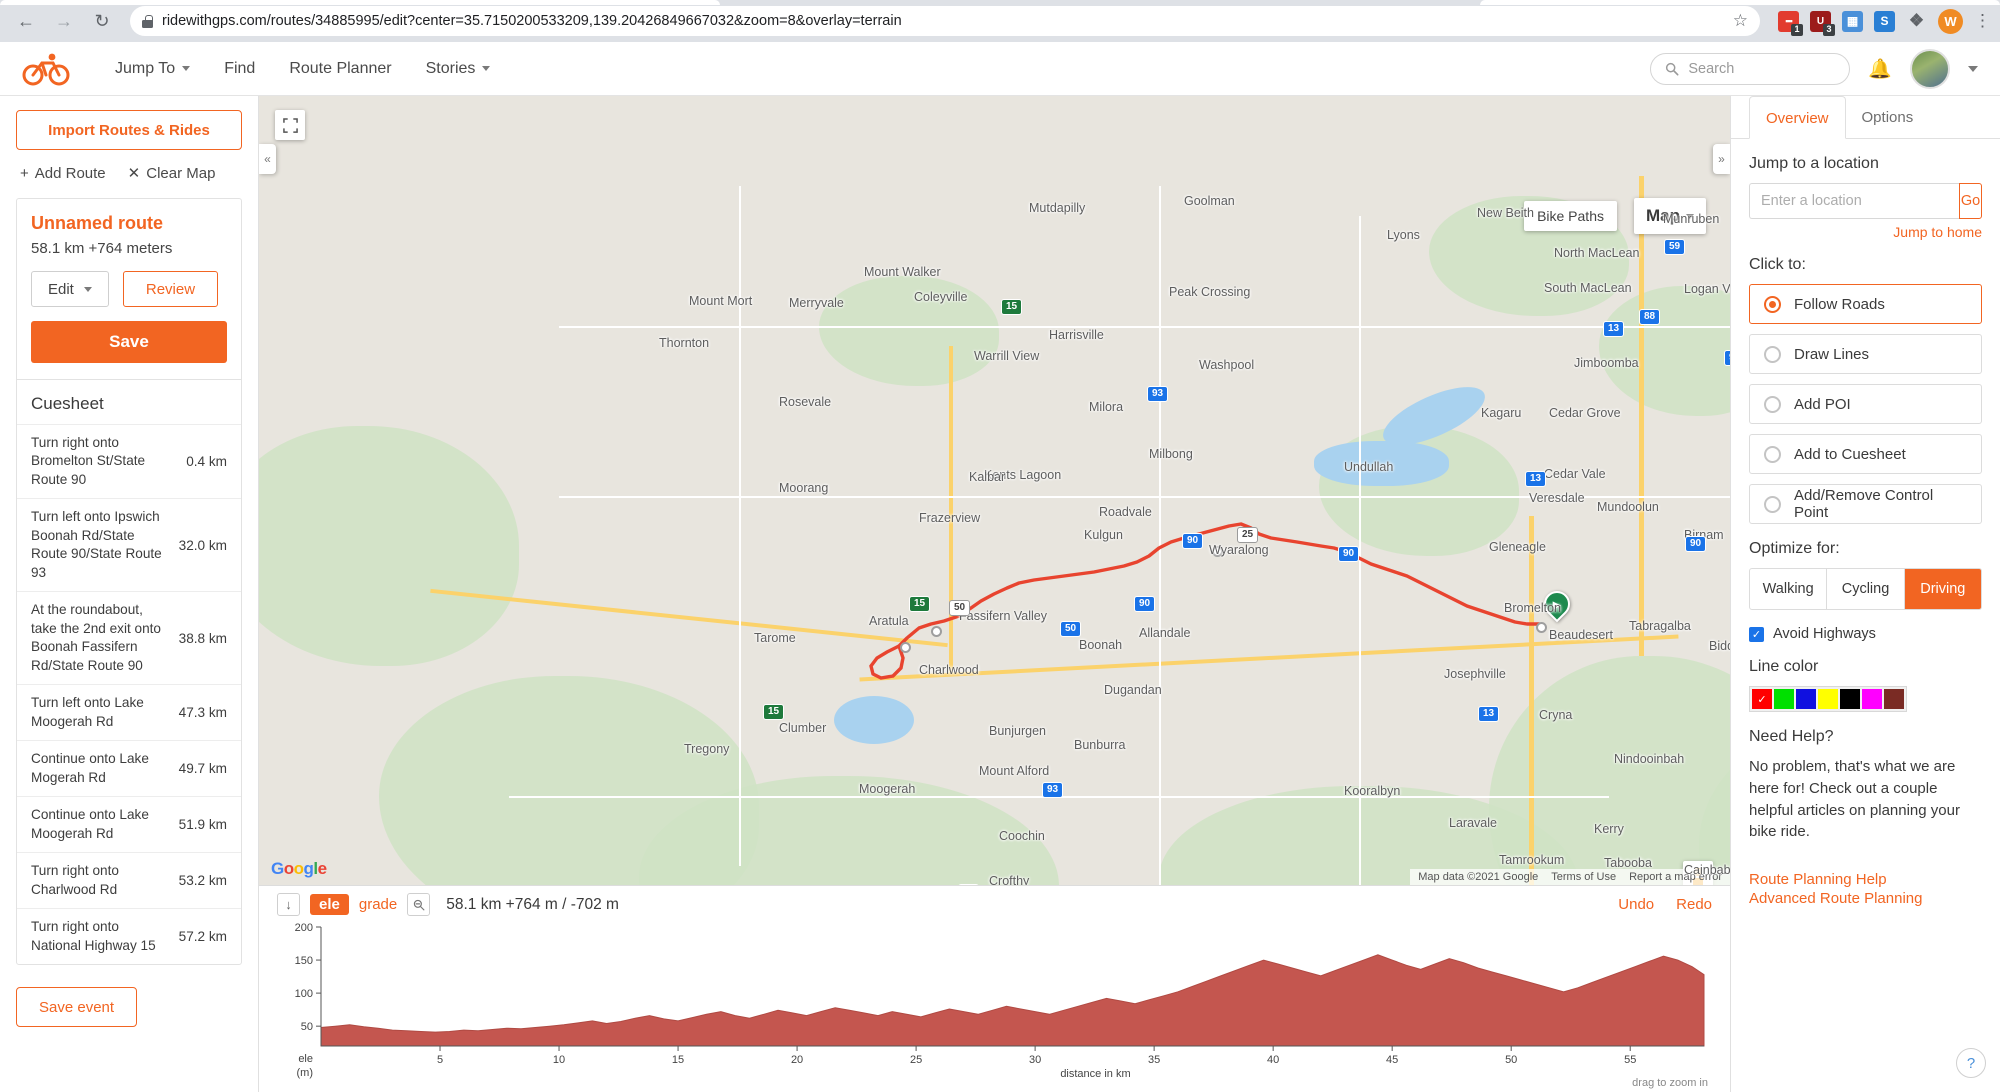 Image resolution: width=2000 pixels, height=1092 pixels. Describe the element at coordinates (129, 130) in the screenshot. I see `import-routes-button: Import Routes & Rides` at that location.